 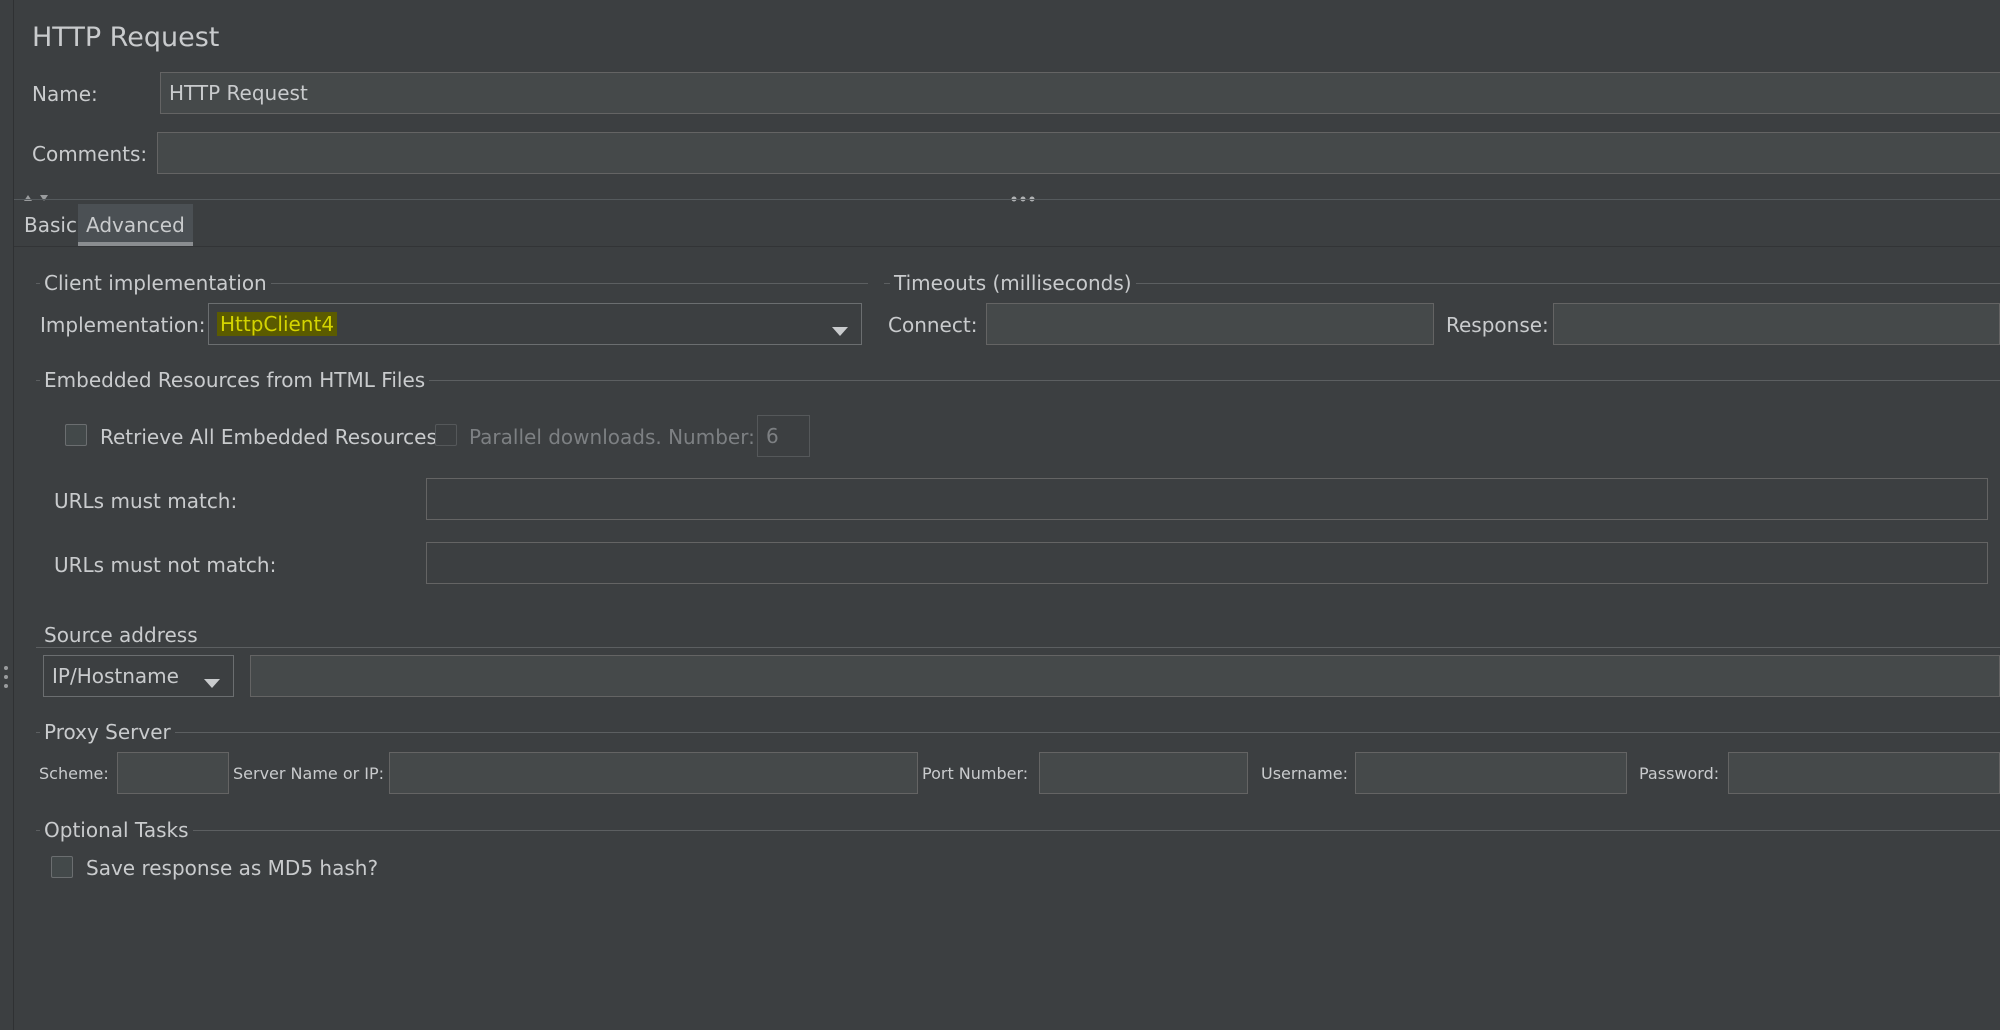 I want to click on source-address-title: Source address, so click(x=121, y=635).